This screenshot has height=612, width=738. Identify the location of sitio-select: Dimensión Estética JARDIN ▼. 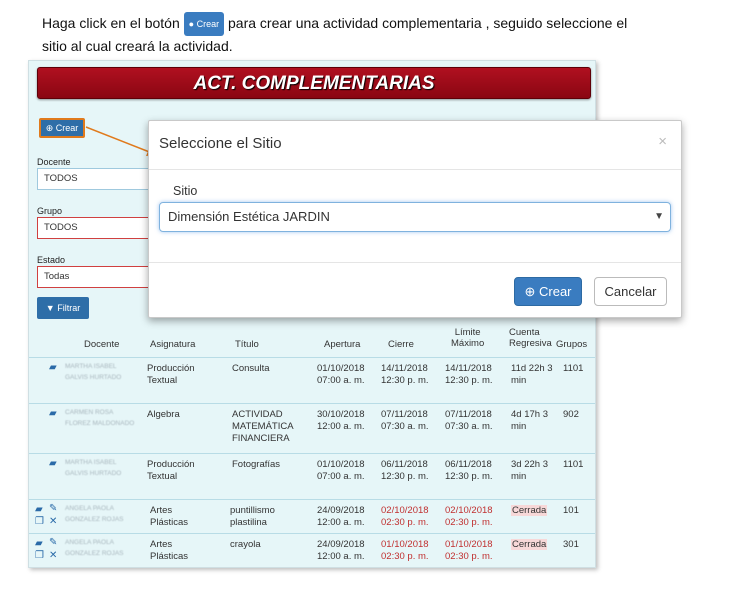
(415, 217).